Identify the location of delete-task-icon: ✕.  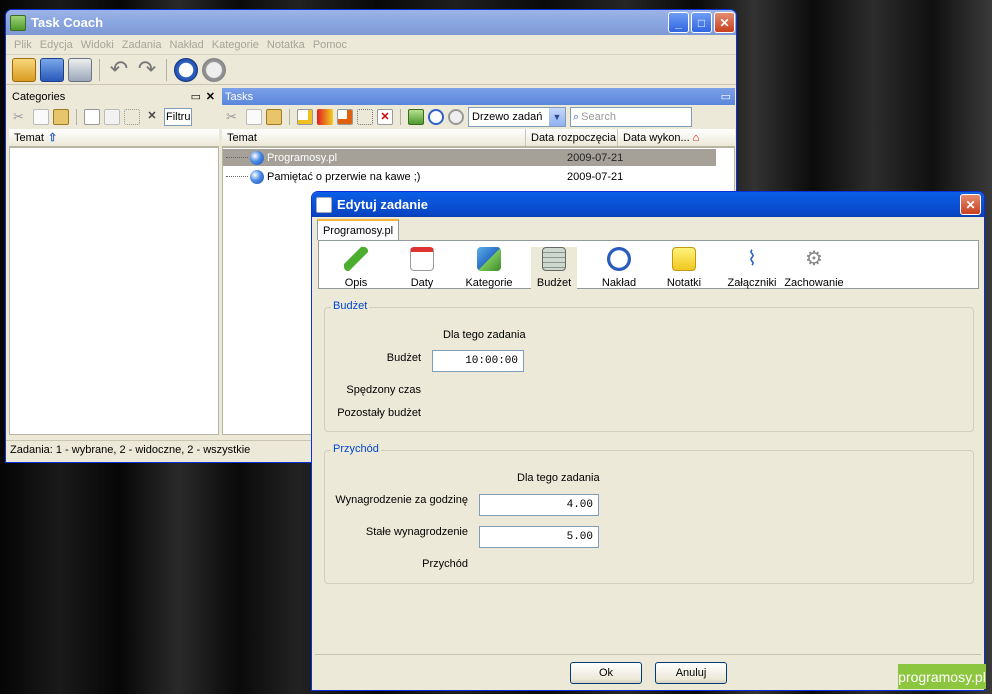
(385, 117).